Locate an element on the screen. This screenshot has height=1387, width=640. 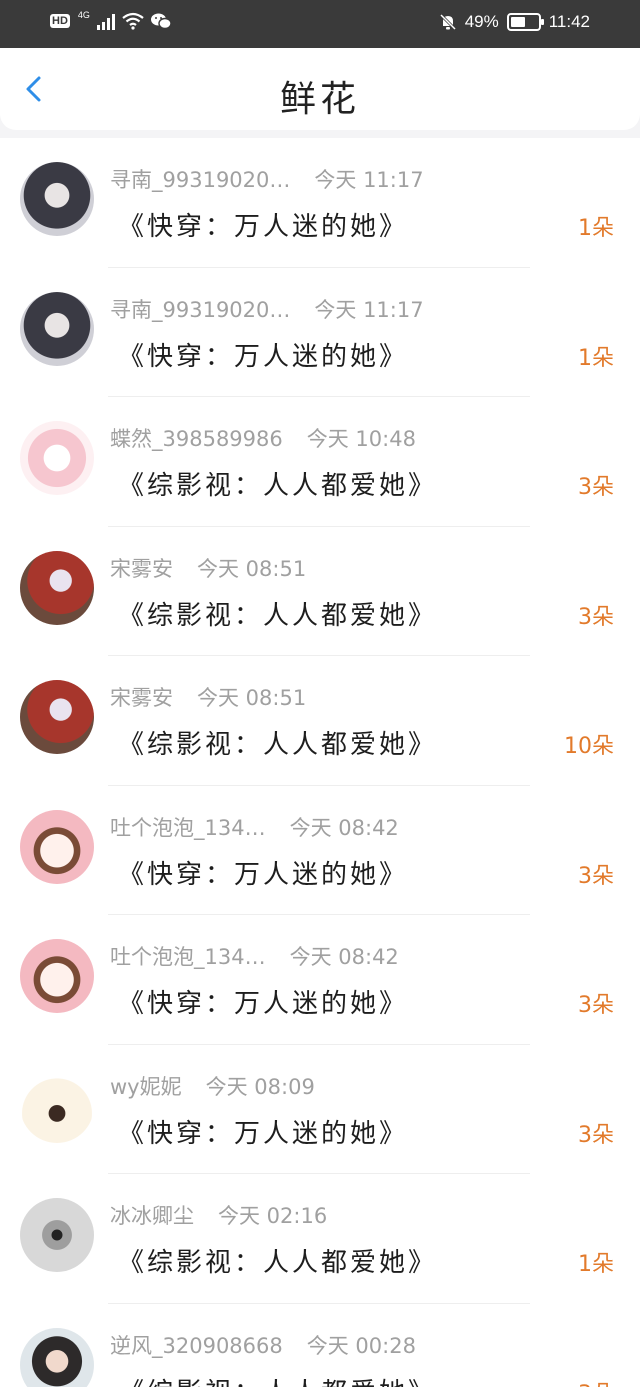
network-type: 4G is located at coordinates (83, 15).